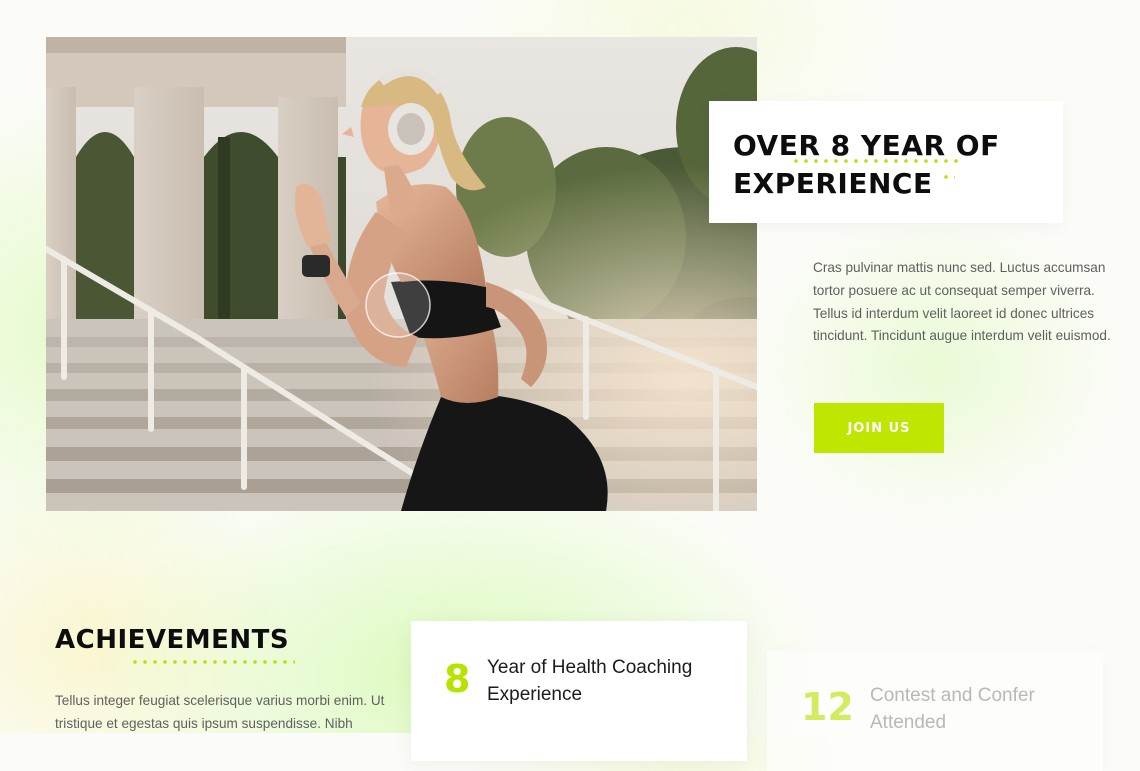 This screenshot has height=771, width=1140. I want to click on achievements-heading: ACHIEVEMENTS, so click(172, 640).